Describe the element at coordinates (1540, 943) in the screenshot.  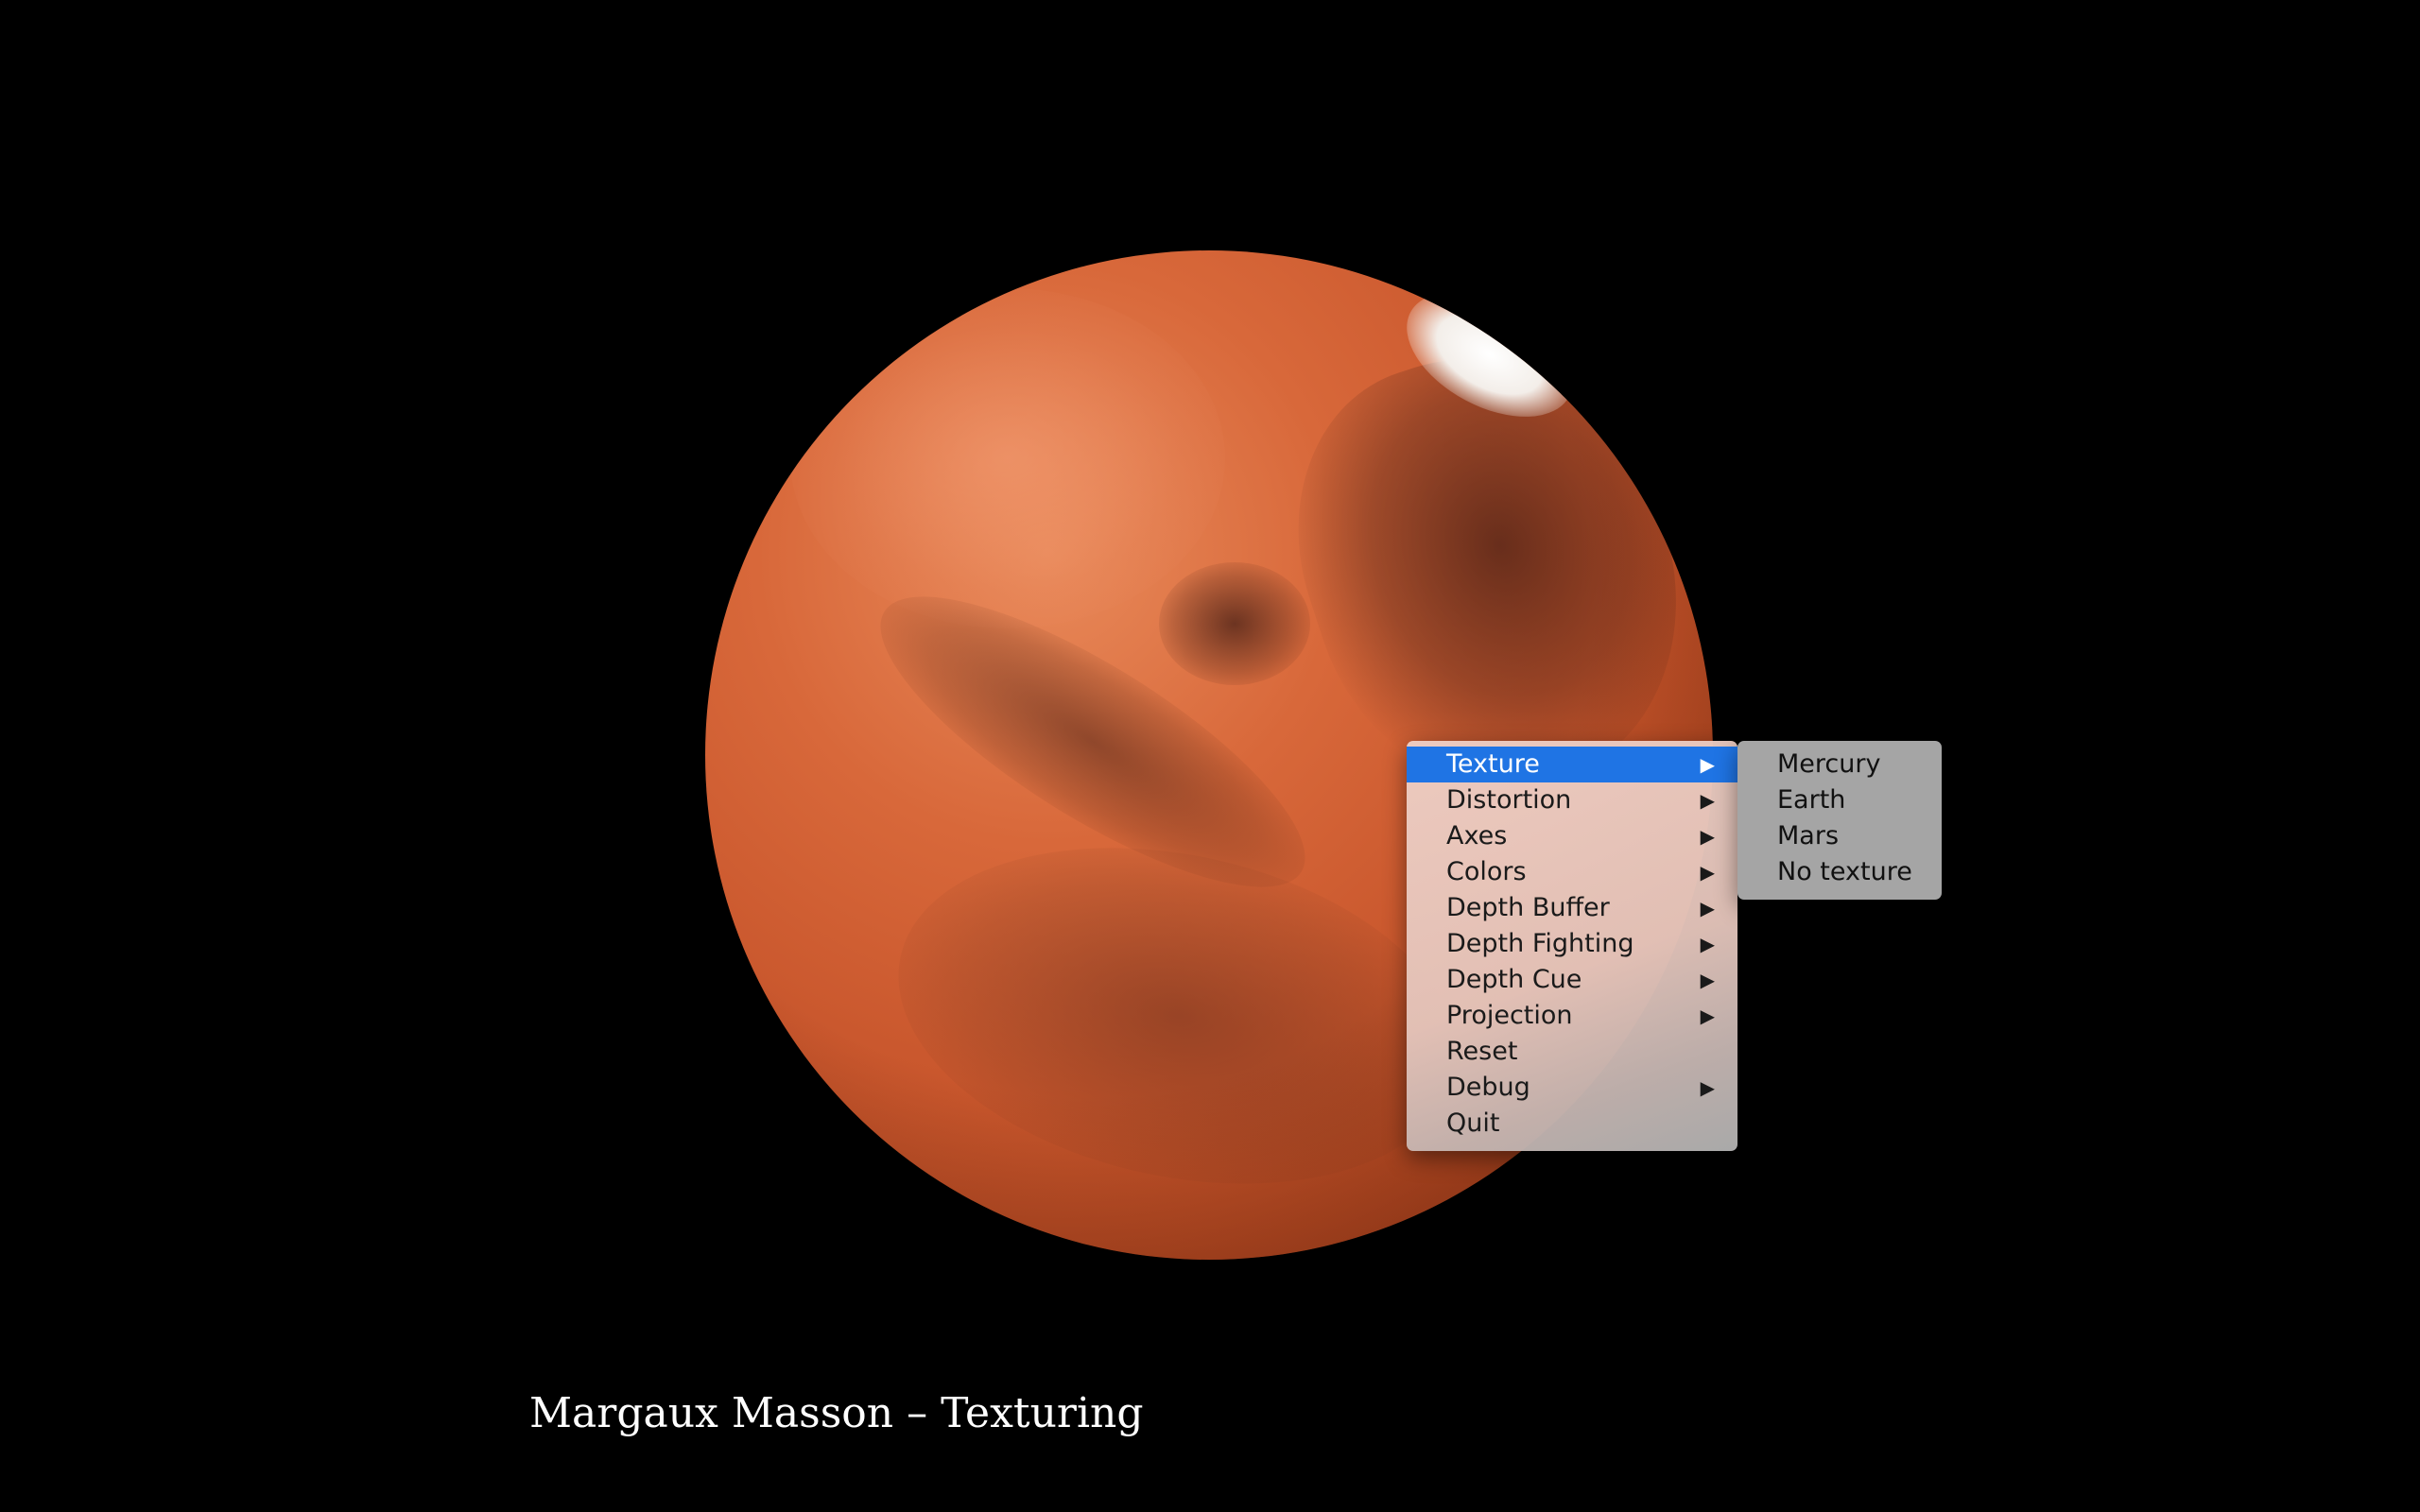
I see `menu-item-label: Depth Fighting` at that location.